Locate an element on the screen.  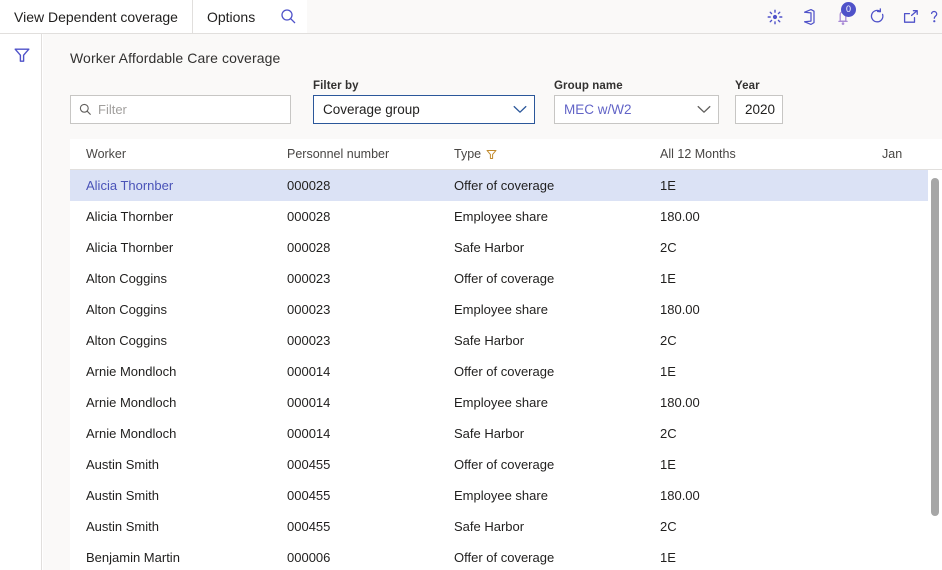
column-header-jan: Jan is located at coordinates (912, 154).